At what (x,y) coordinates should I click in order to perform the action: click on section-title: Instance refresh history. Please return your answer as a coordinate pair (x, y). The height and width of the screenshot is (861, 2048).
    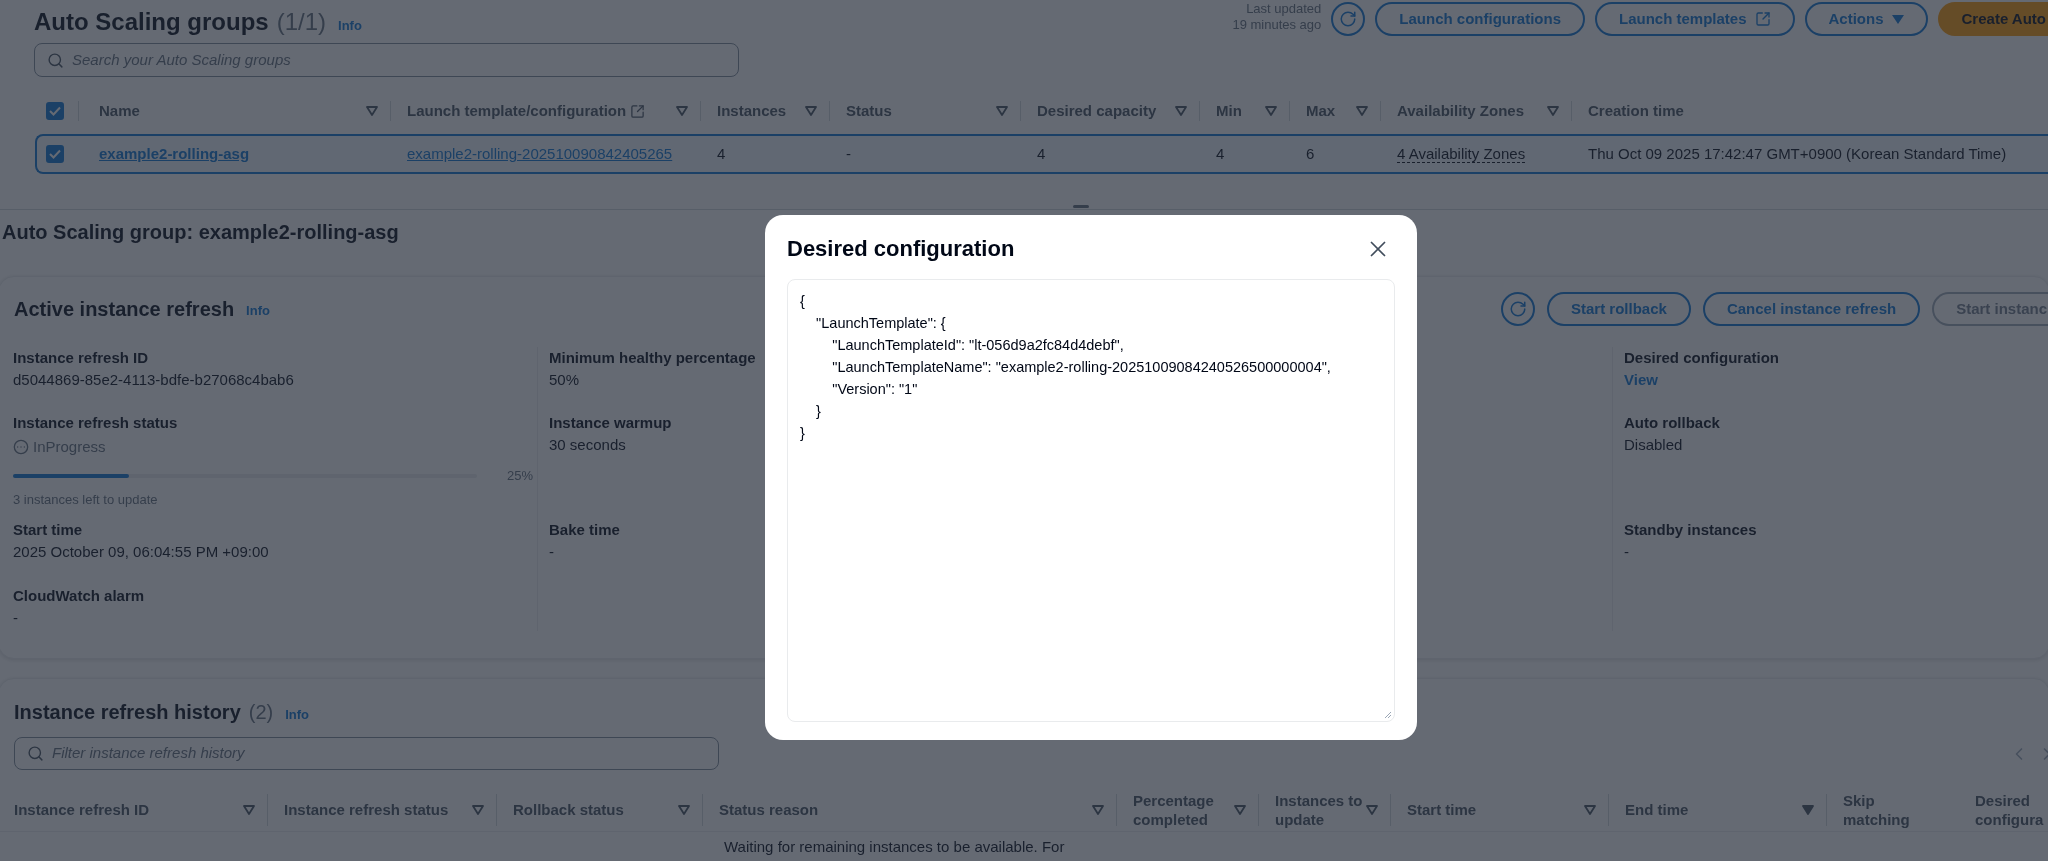
    Looking at the image, I should click on (127, 712).